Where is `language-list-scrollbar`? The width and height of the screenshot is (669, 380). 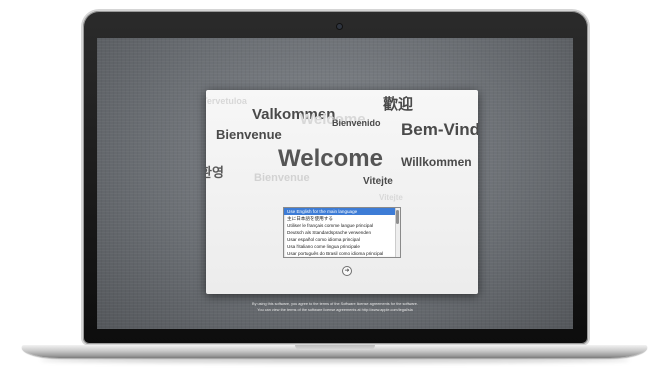 language-list-scrollbar is located at coordinates (397, 232).